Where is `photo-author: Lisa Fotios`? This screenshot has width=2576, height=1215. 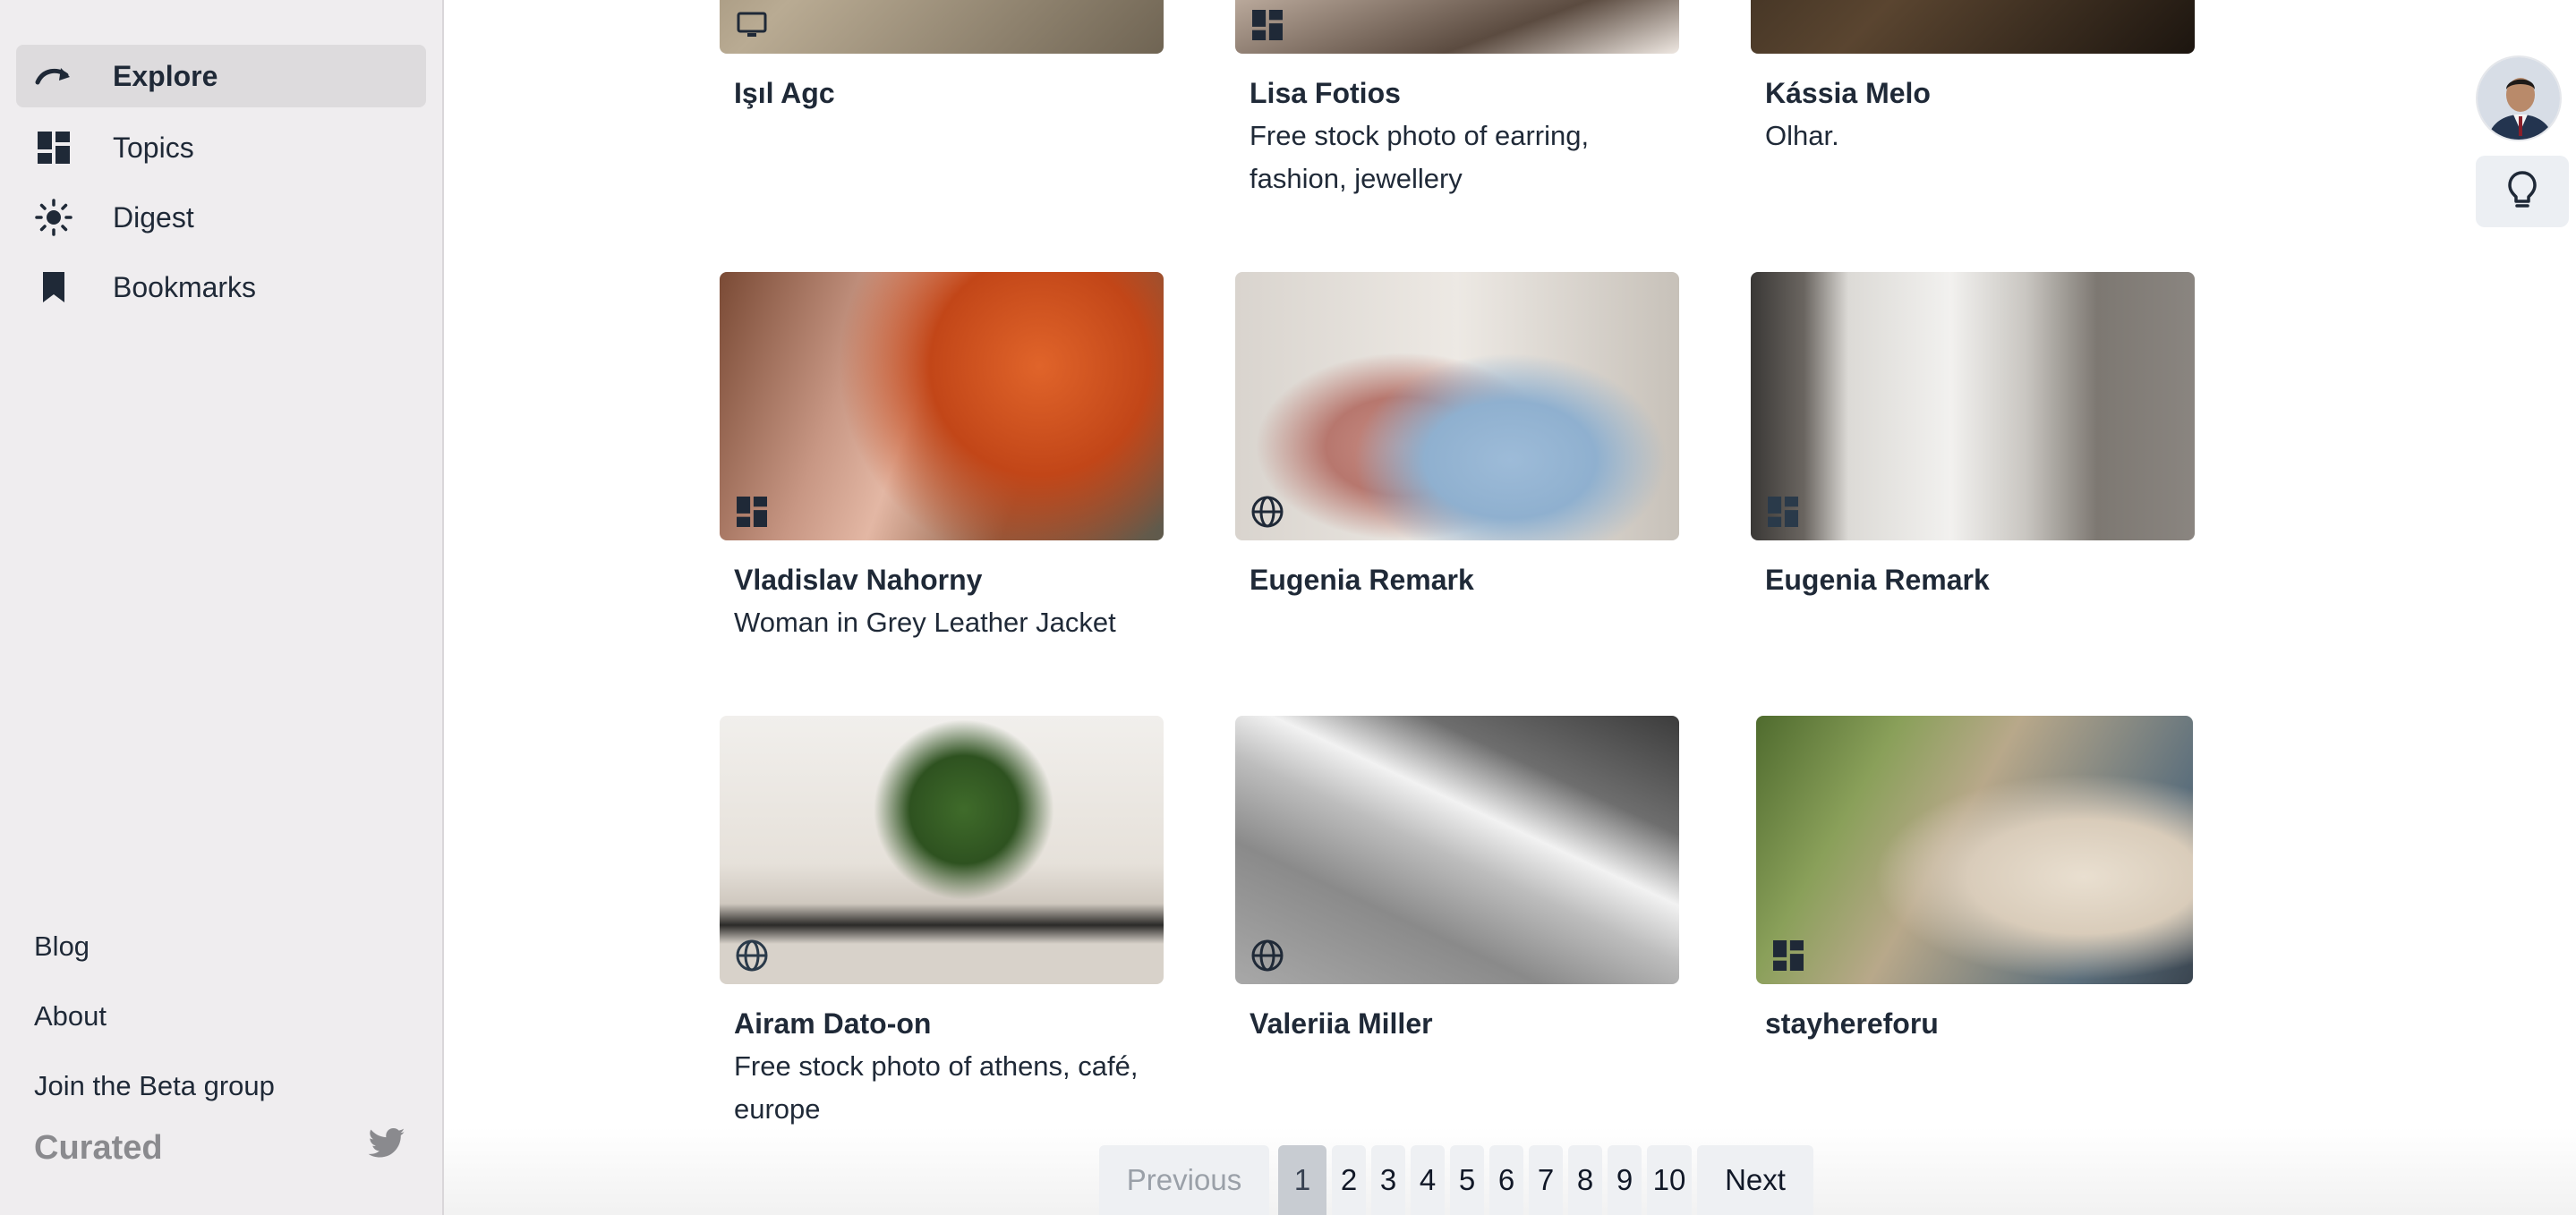 photo-author: Lisa Fotios is located at coordinates (1325, 94).